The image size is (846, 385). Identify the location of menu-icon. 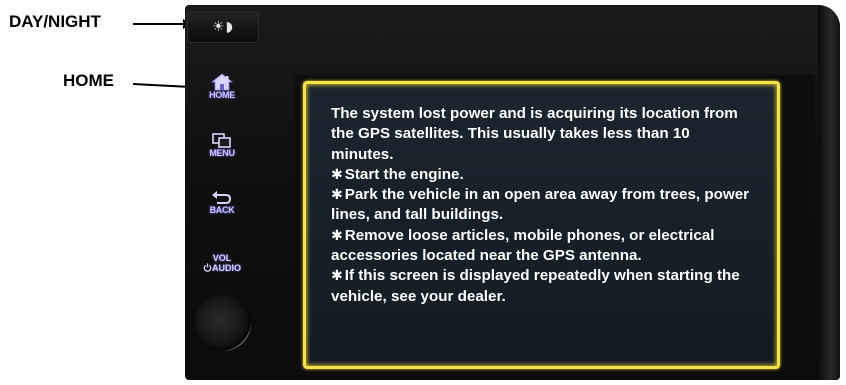
(221, 140).